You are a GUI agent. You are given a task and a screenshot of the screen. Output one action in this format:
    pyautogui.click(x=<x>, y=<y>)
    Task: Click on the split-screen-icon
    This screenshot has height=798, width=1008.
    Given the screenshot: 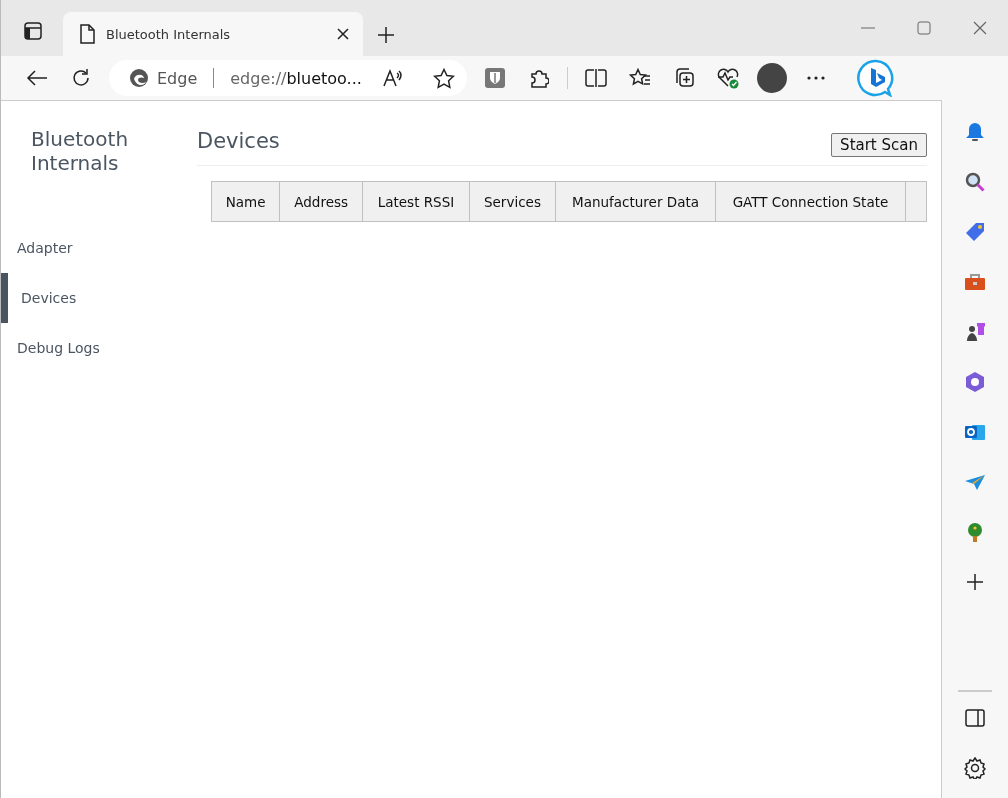 What is the action you would take?
    pyautogui.click(x=596, y=78)
    